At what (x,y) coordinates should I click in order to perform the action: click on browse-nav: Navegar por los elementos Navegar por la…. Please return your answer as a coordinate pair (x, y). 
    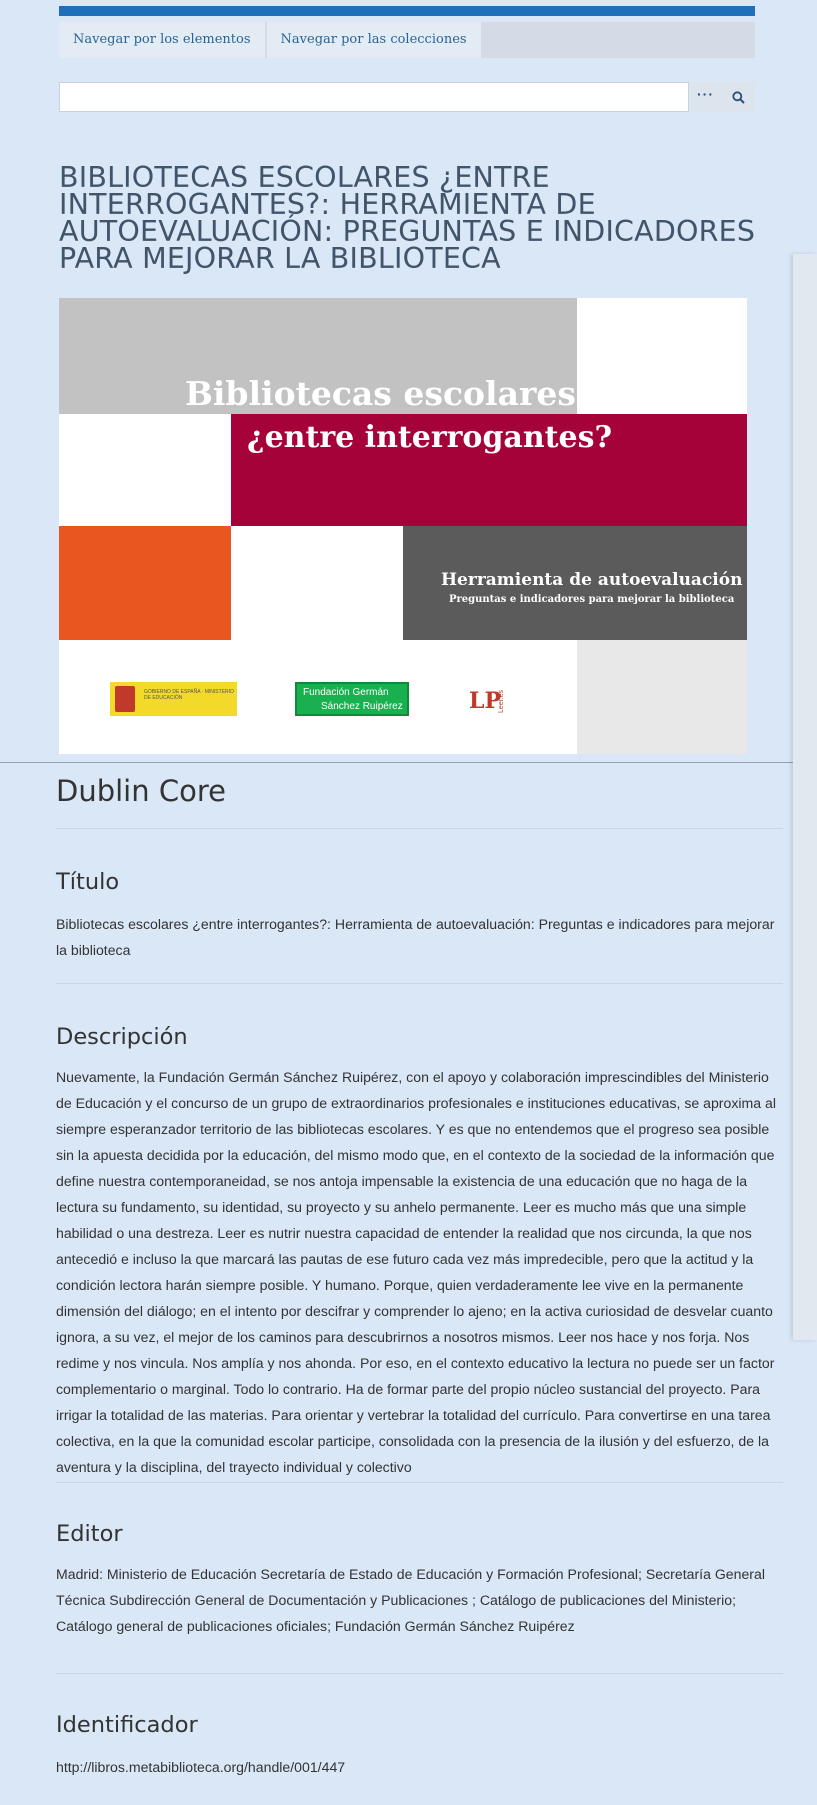
    Looking at the image, I should click on (407, 40).